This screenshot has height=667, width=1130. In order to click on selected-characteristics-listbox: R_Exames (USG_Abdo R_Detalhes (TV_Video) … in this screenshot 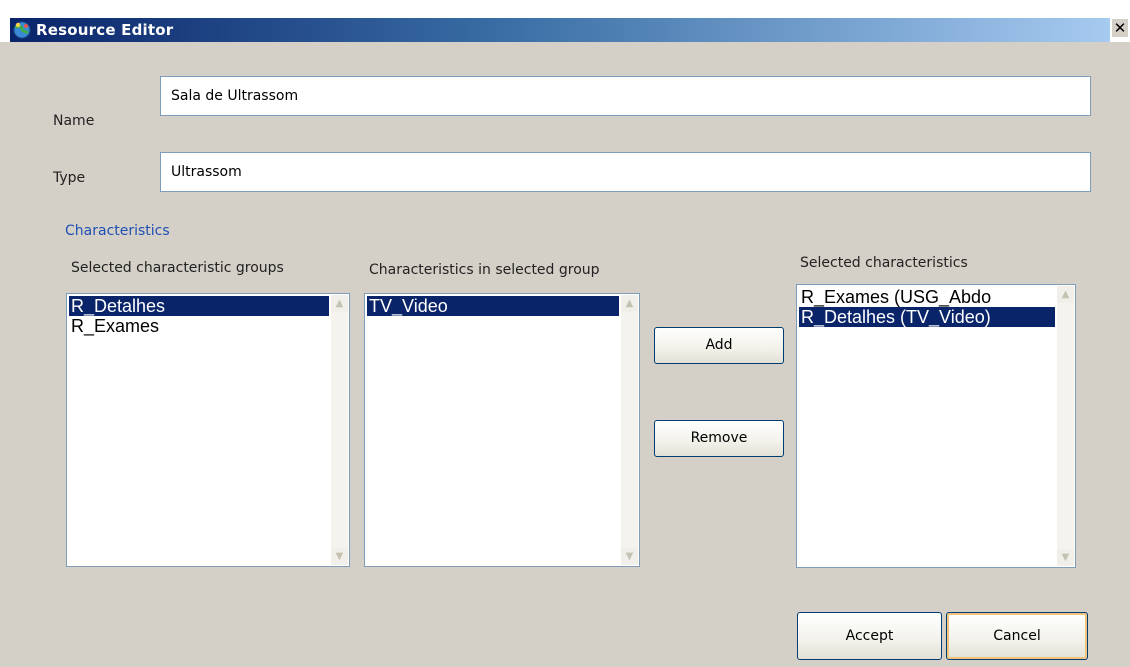, I will do `click(936, 426)`.